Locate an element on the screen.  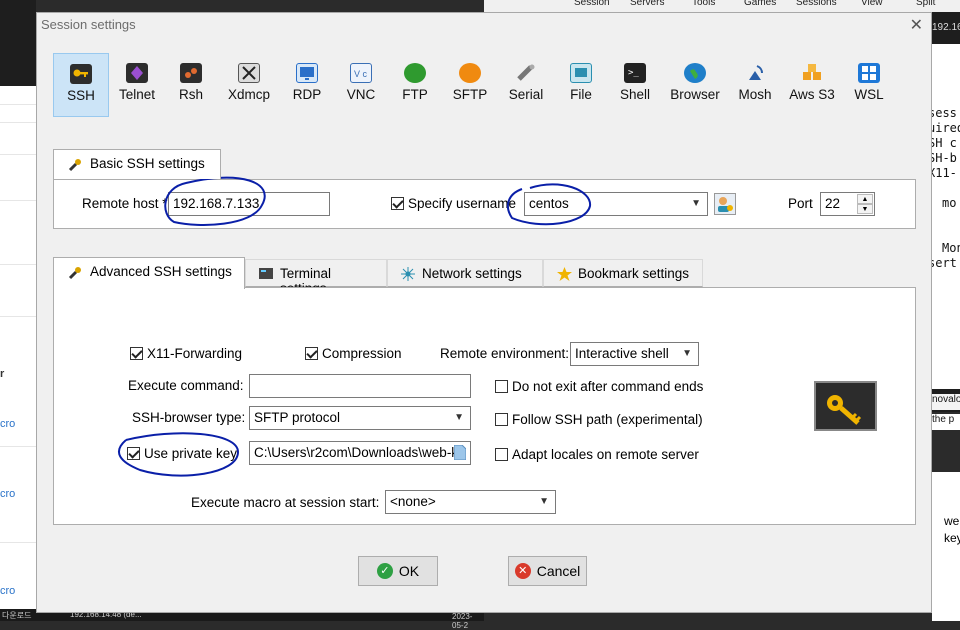
protocol-mosh-button: Mosh is located at coordinates (755, 85).